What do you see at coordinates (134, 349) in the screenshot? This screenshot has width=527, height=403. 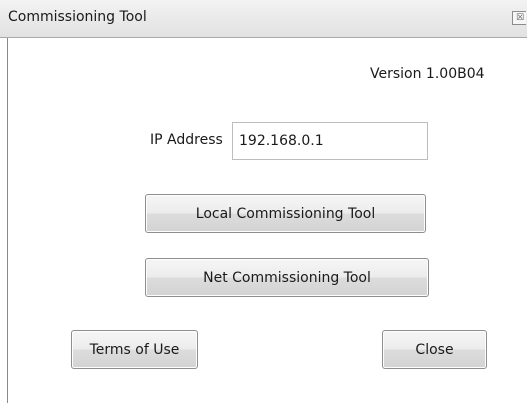 I see `terms-of-use-button: Terms of Use` at bounding box center [134, 349].